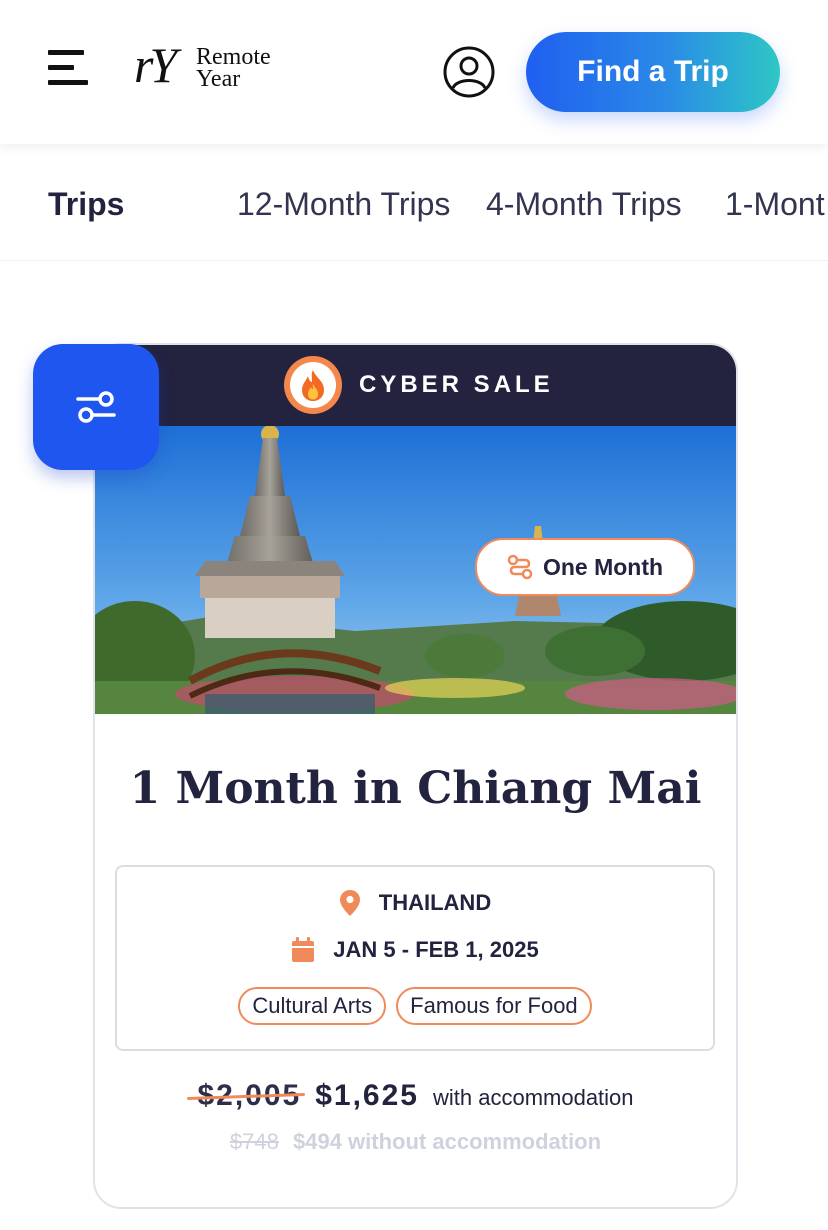 This screenshot has width=828, height=1230. I want to click on remote-year-logo: rY Remote Year, so click(214, 67).